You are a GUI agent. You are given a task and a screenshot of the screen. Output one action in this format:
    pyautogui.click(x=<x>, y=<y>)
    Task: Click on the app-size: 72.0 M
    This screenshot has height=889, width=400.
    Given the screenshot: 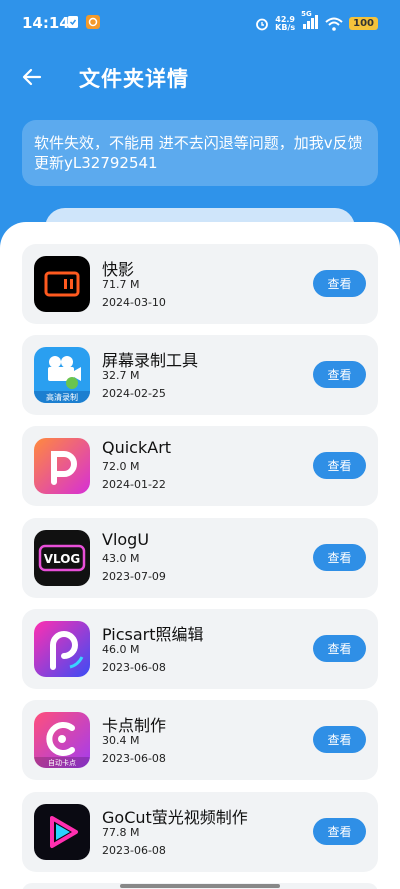 What is the action you would take?
    pyautogui.click(x=121, y=466)
    